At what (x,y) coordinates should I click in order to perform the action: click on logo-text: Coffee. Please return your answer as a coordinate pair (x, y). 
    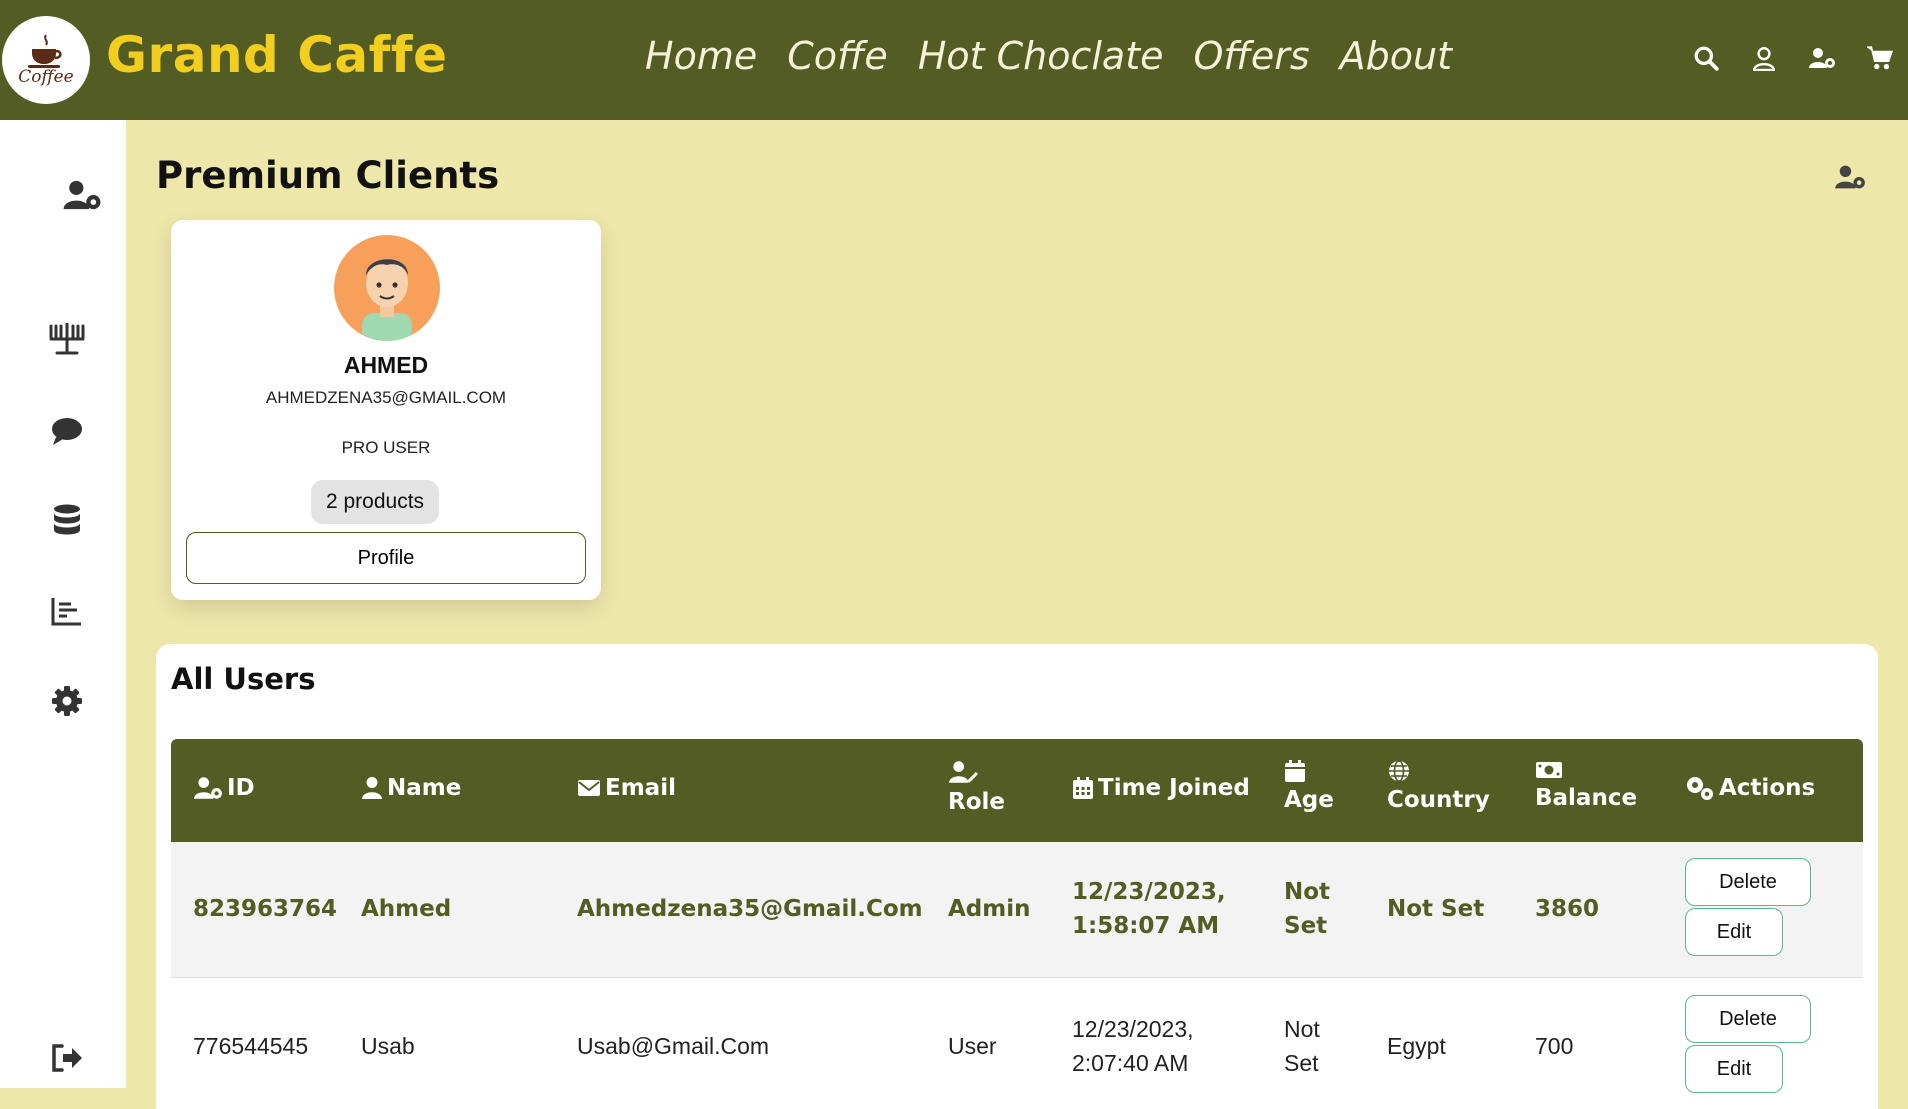
    Looking at the image, I should click on (46, 77).